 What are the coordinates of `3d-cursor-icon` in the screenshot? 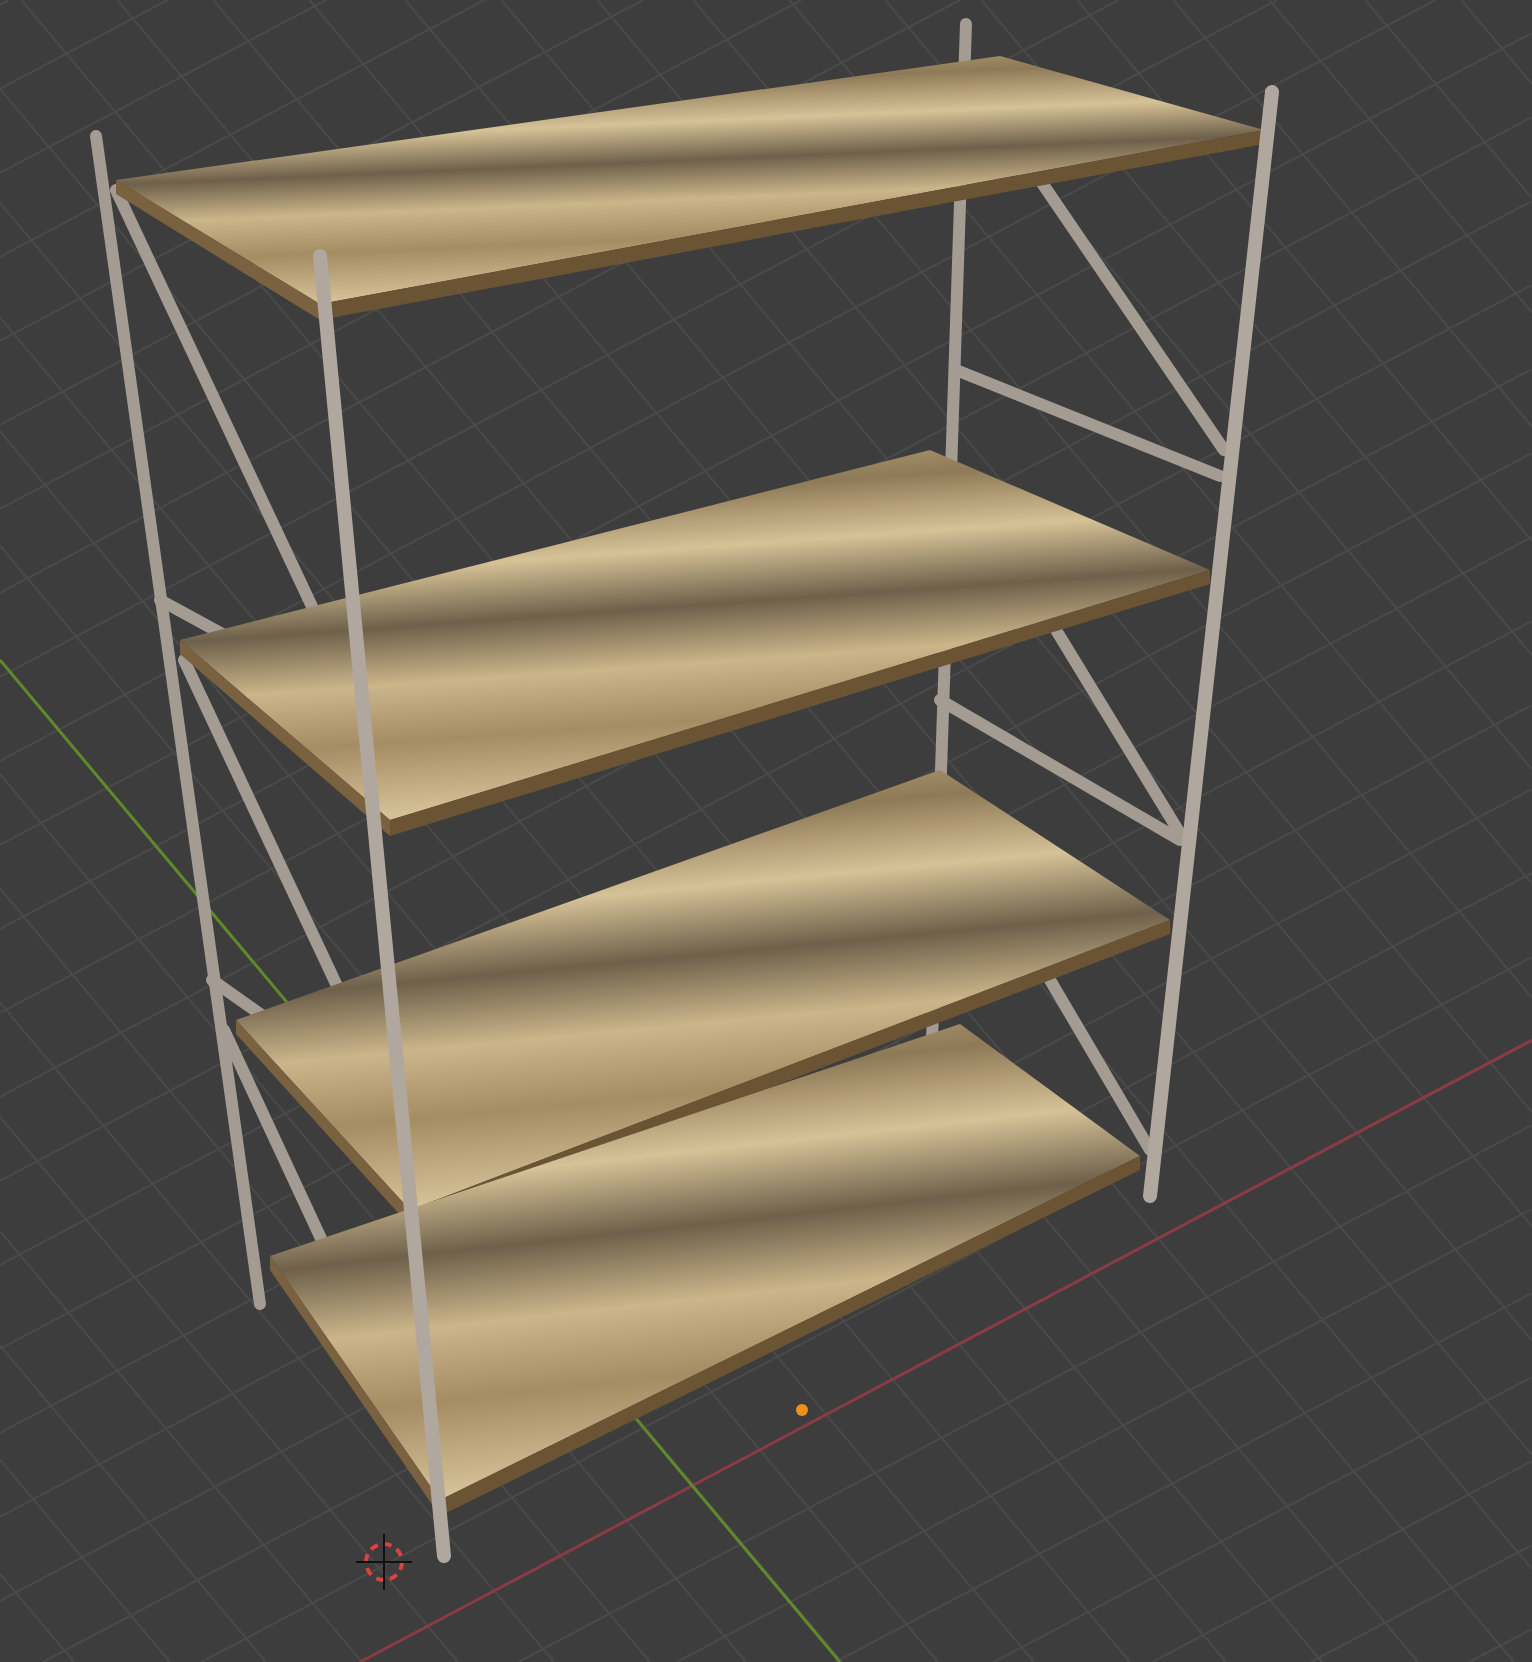 It's located at (384, 1562).